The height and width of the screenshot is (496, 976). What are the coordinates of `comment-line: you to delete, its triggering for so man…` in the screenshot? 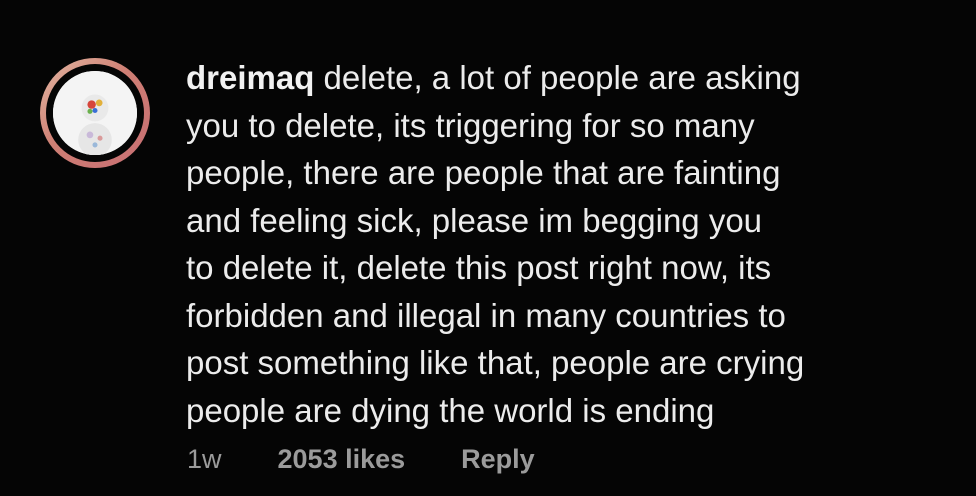 It's located at (470, 125).